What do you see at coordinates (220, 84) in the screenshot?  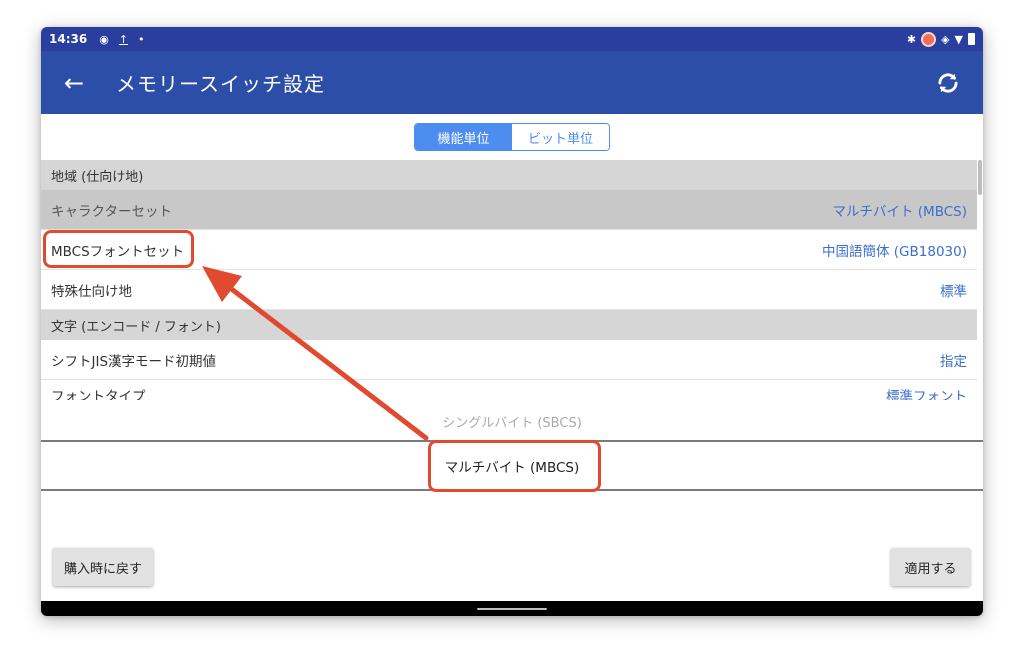 I see `page-title: メモリースイッチ設定` at bounding box center [220, 84].